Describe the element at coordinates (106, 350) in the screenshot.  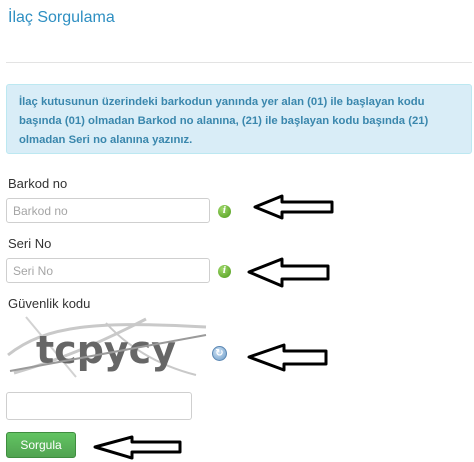
I see `captcha-text: tcpycy` at that location.